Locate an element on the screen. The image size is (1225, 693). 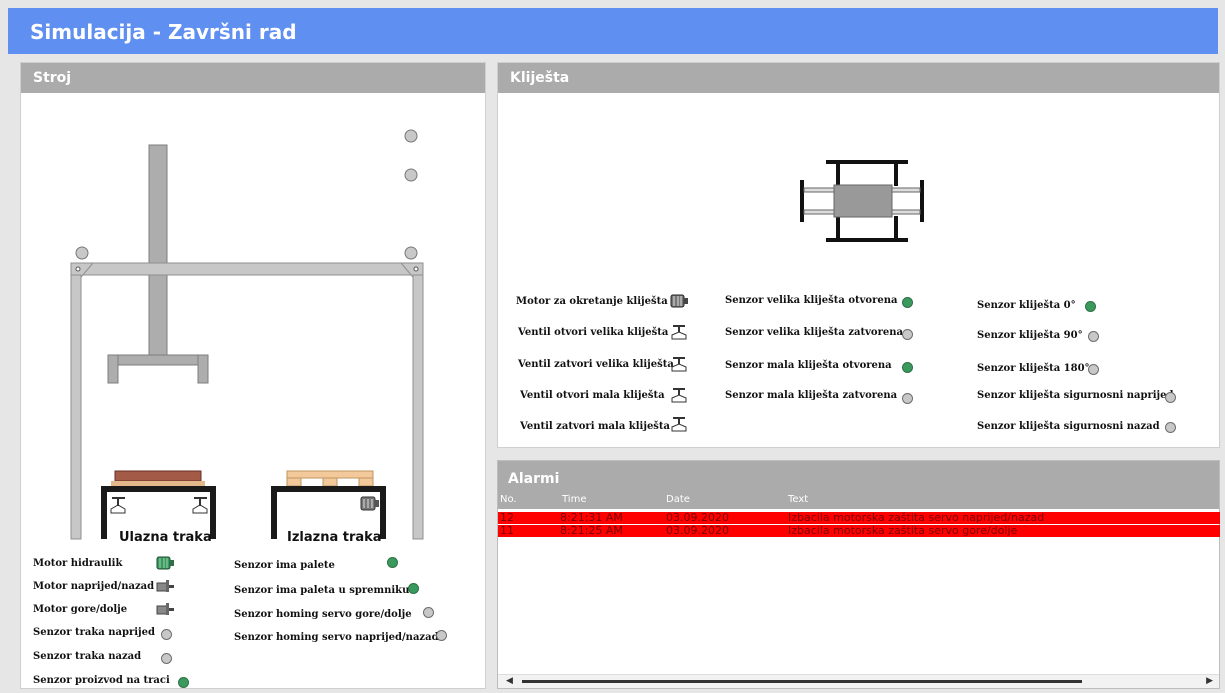
senzor-mala-zatvorena-label: Senzor mala kliješta zatvorena is located at coordinates (811, 395).